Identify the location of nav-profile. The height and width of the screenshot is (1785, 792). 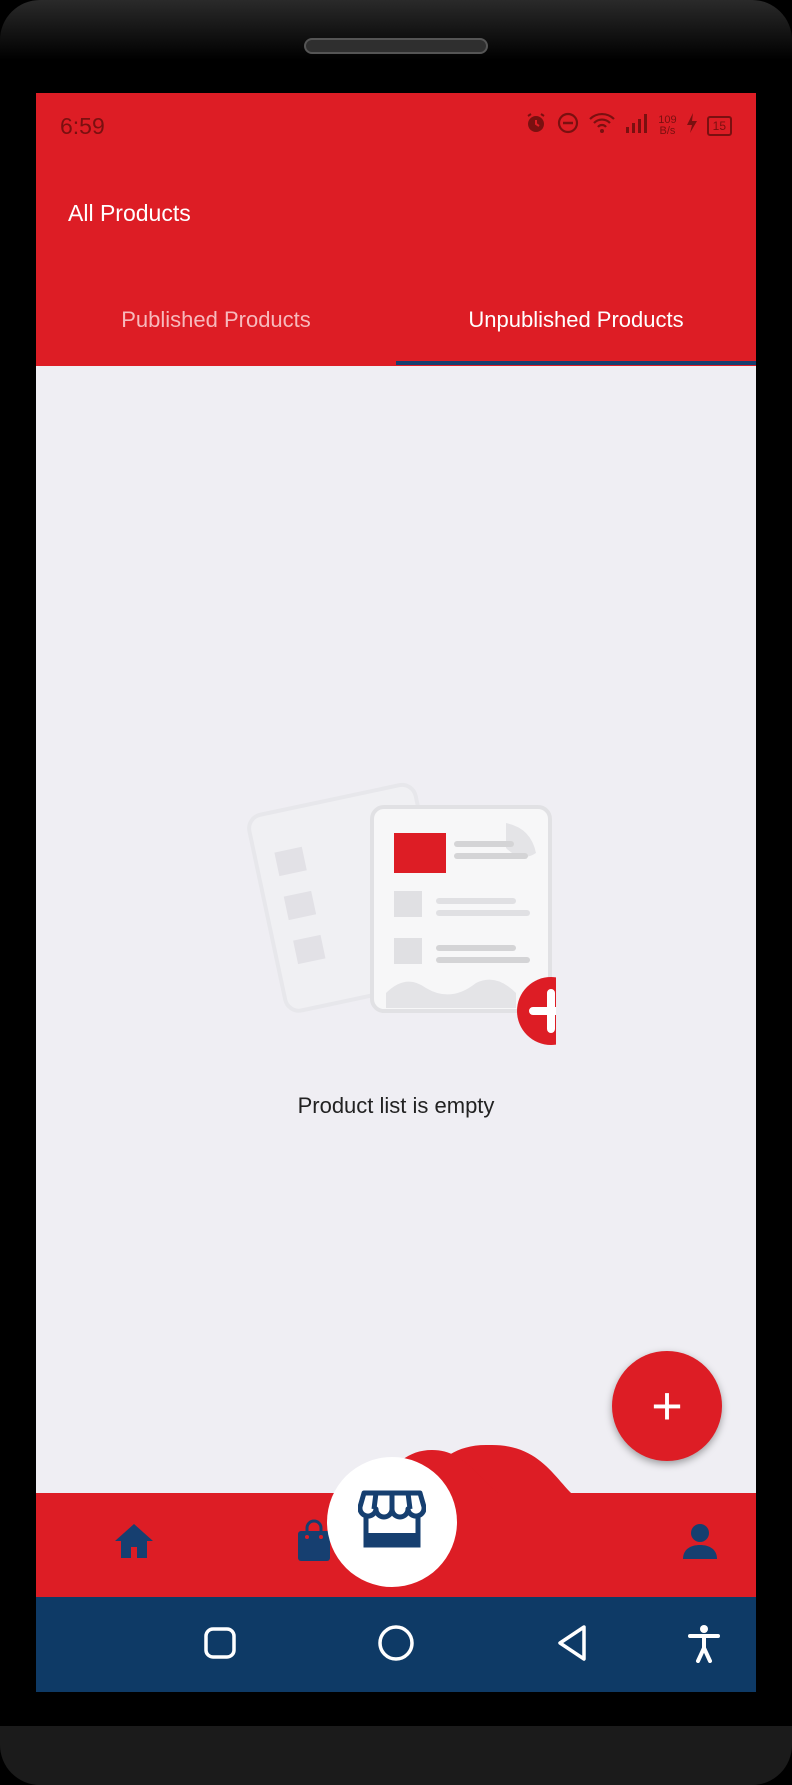
(700, 1543).